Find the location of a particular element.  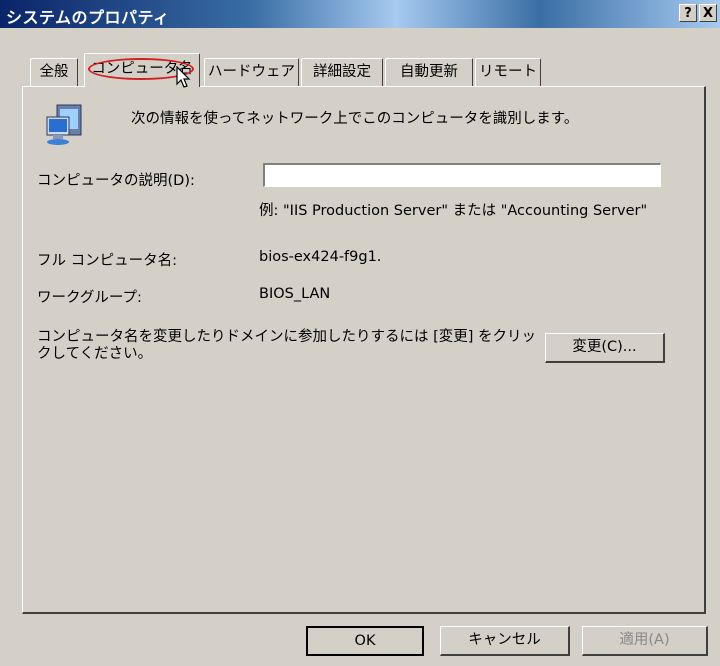

workgroup-label: ワークグループ: is located at coordinates (89, 298).